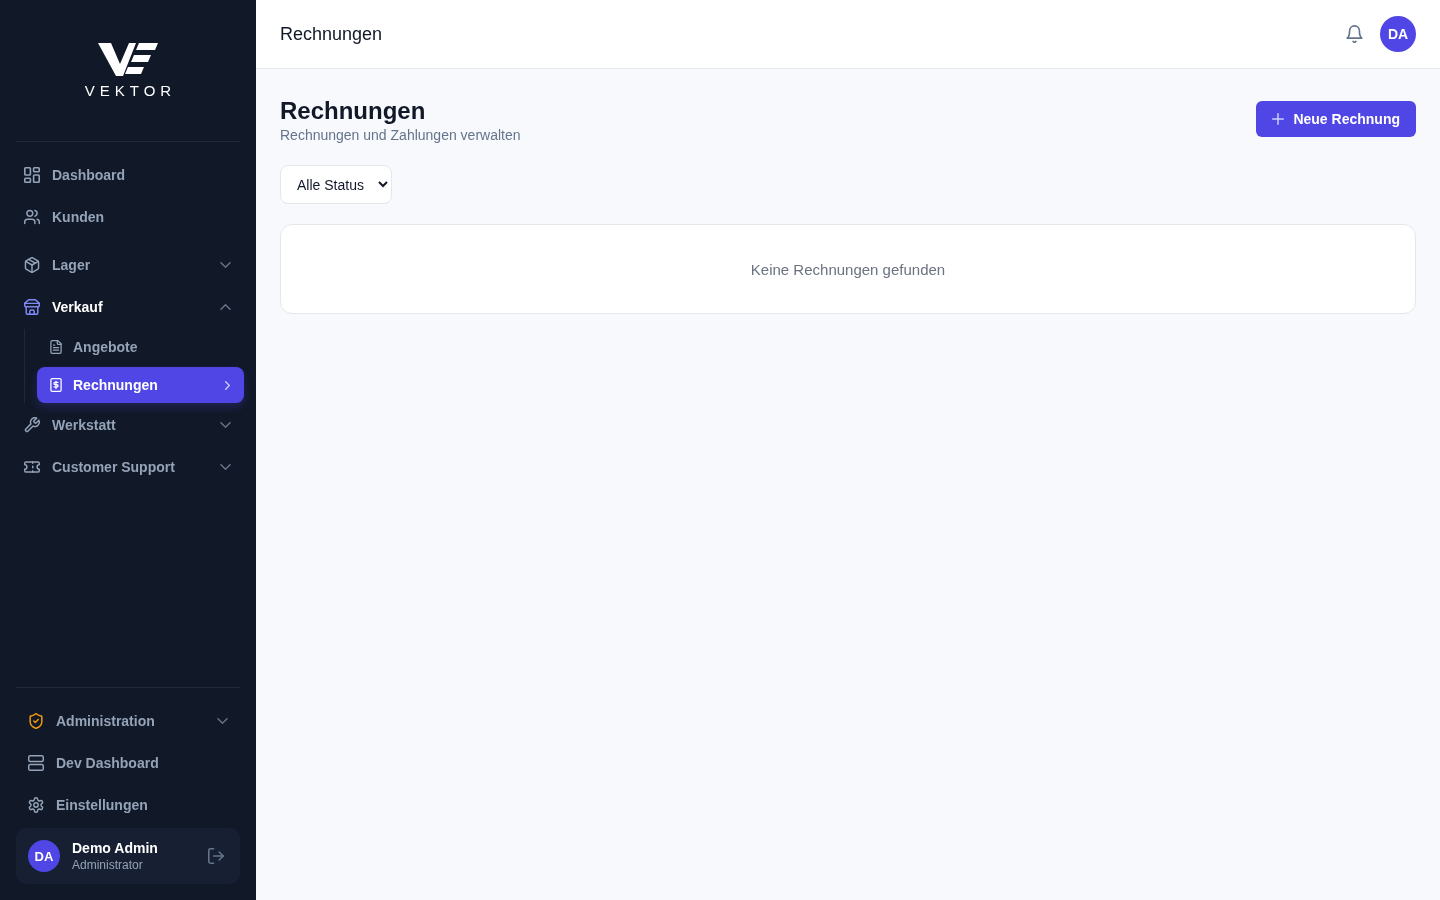  I want to click on logout-button, so click(216, 856).